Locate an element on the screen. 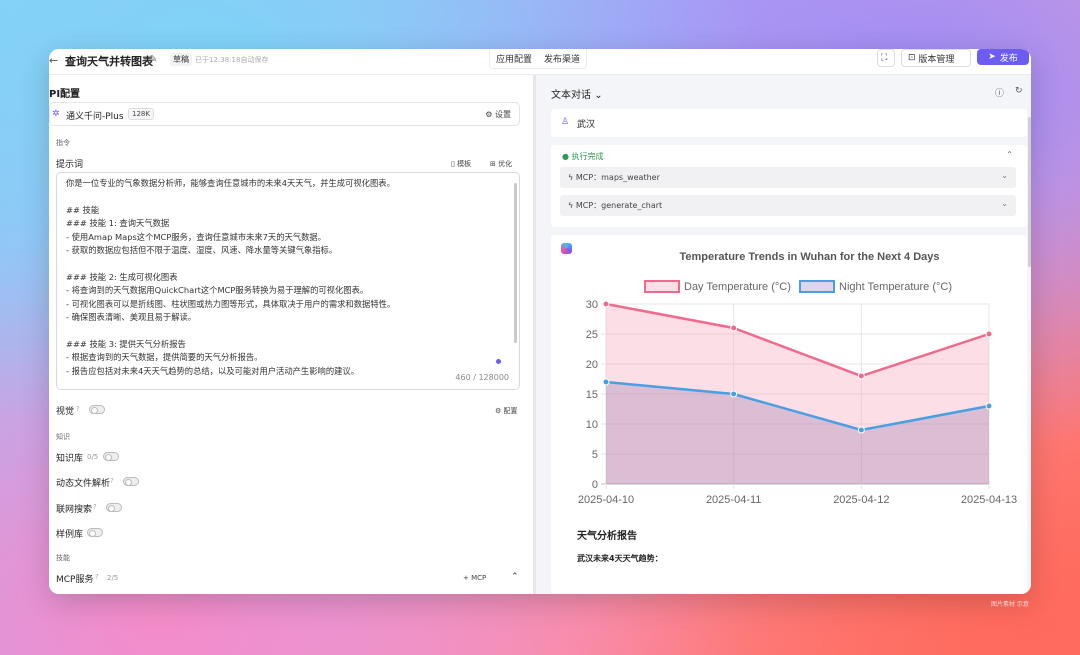 This screenshot has height=655, width=1080. chat-scrollbar is located at coordinates (1029, 192).